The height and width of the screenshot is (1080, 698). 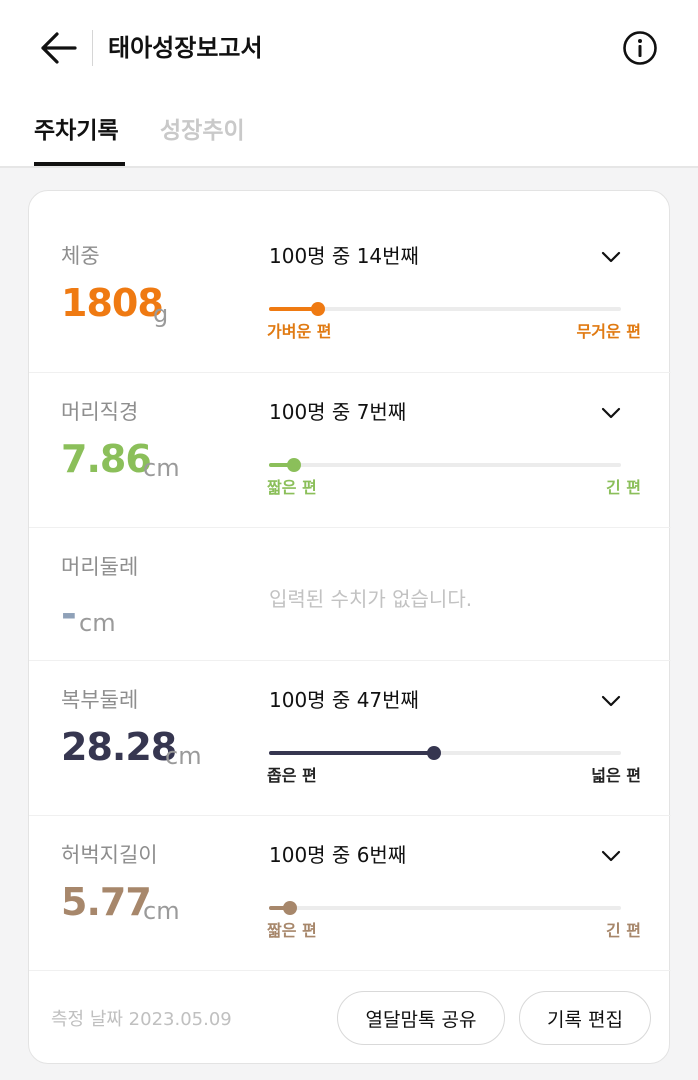 What do you see at coordinates (100, 567) in the screenshot?
I see `measurement-label: 머리둘레` at bounding box center [100, 567].